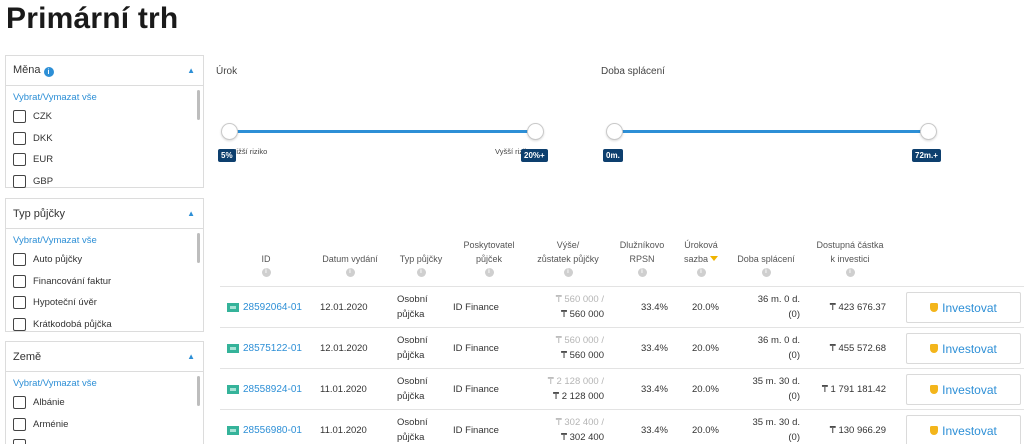 This screenshot has height=444, width=1024. What do you see at coordinates (928, 131) in the screenshot?
I see `term-max-handle` at bounding box center [928, 131].